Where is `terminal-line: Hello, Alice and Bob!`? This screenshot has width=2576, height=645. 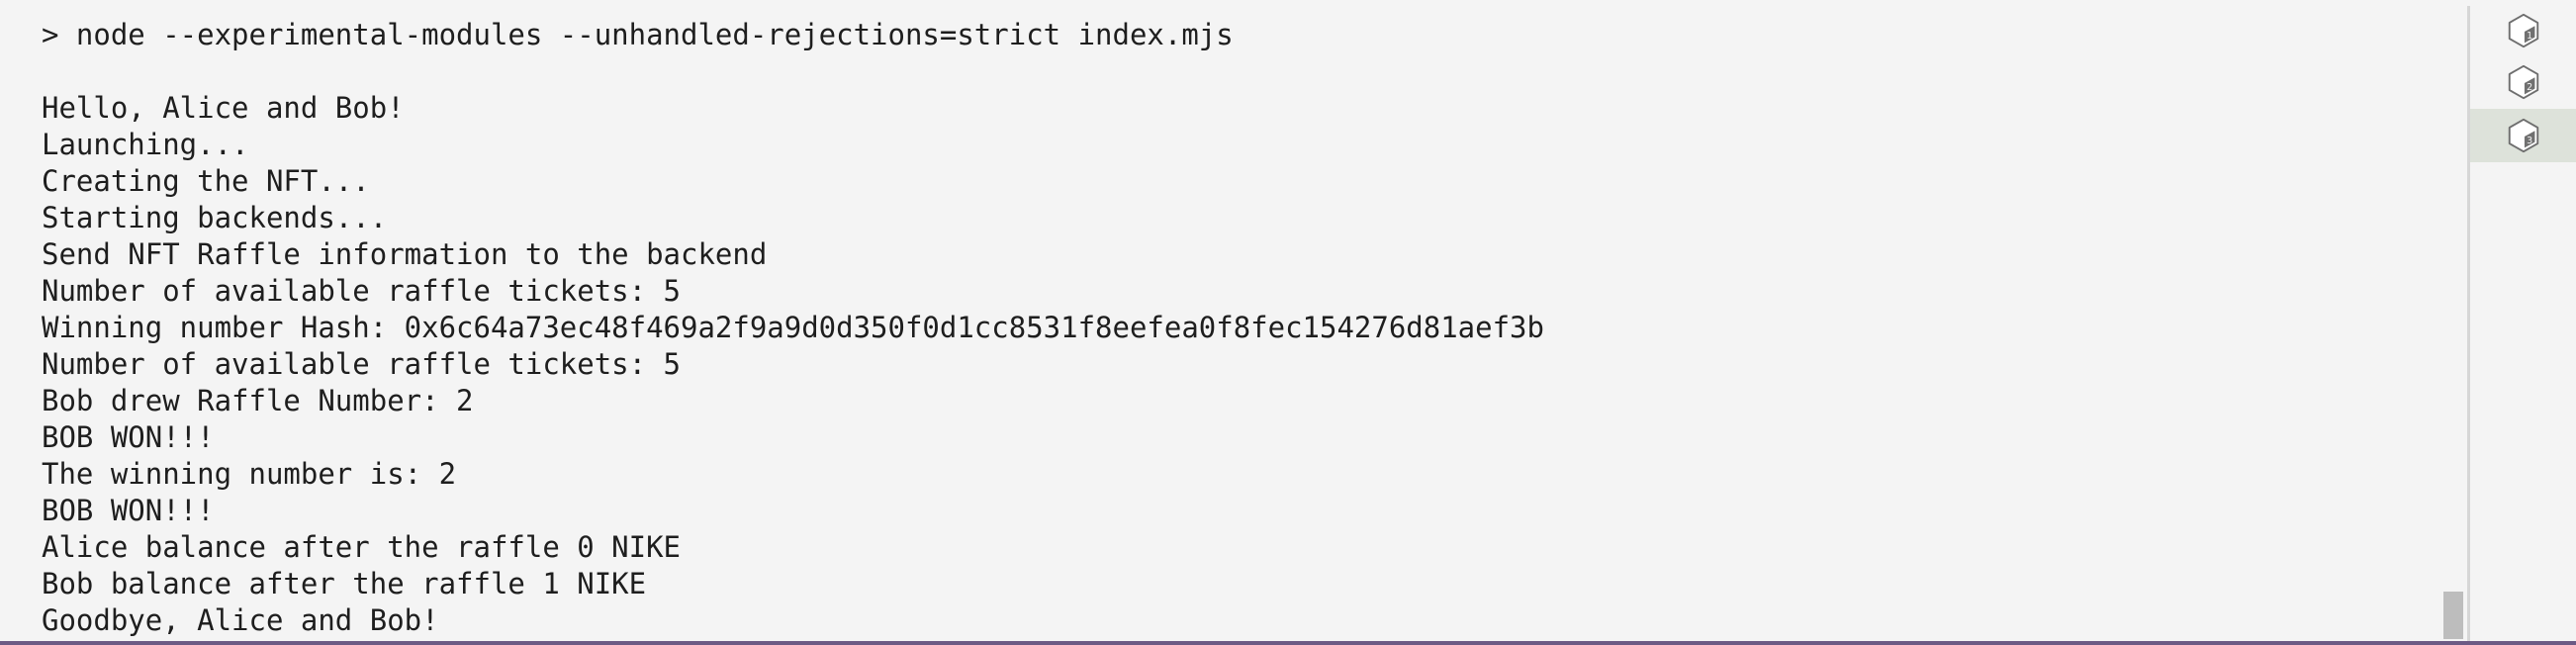
terminal-line: Hello, Alice and Bob! is located at coordinates (223, 108).